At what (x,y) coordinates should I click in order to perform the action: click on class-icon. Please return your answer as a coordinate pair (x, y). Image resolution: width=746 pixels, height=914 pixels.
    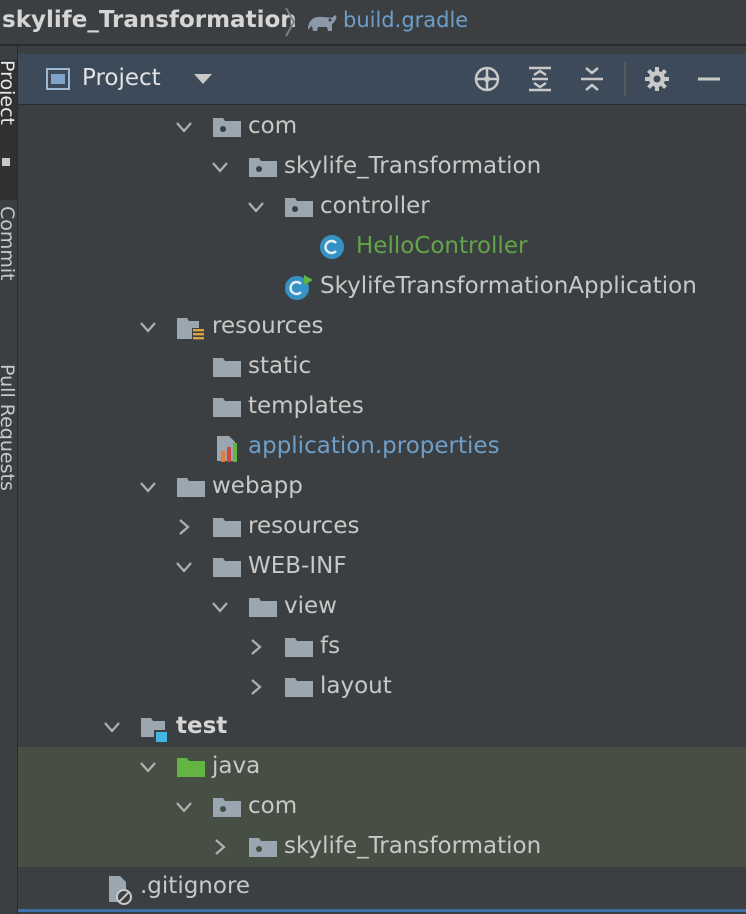
    Looking at the image, I should click on (334, 247).